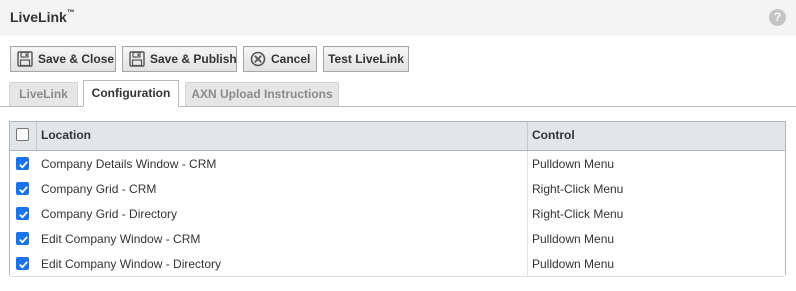  I want to click on table-row: Company Grid - CRM Right-Click Menu, so click(397, 189).